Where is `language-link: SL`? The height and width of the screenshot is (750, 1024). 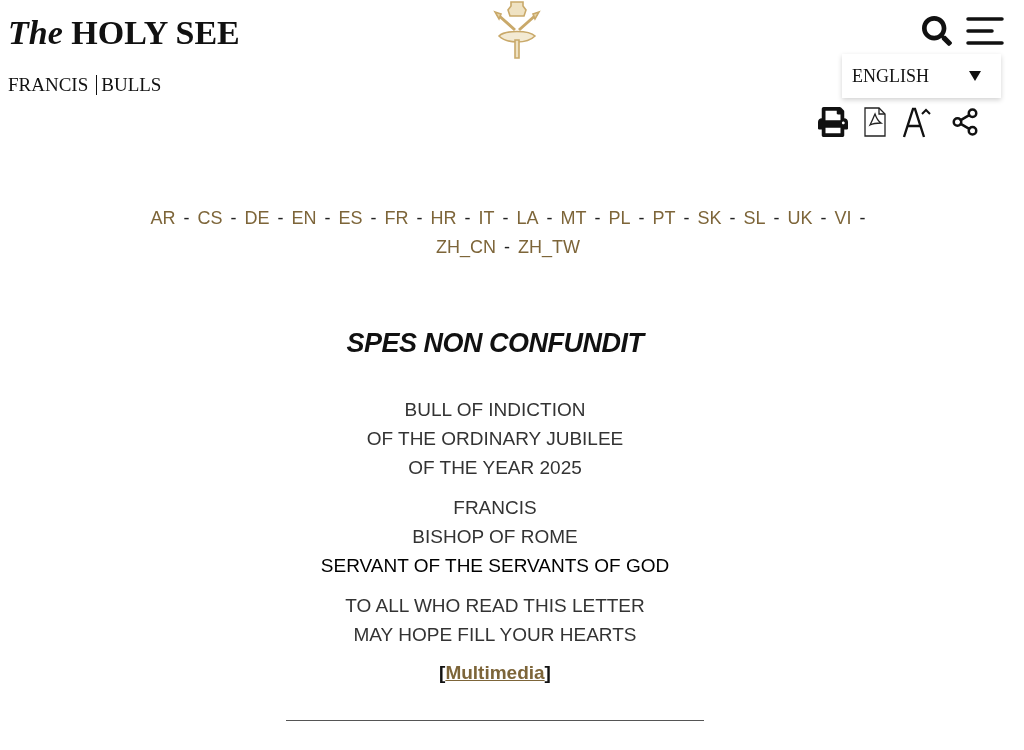
language-link: SL is located at coordinates (754, 218).